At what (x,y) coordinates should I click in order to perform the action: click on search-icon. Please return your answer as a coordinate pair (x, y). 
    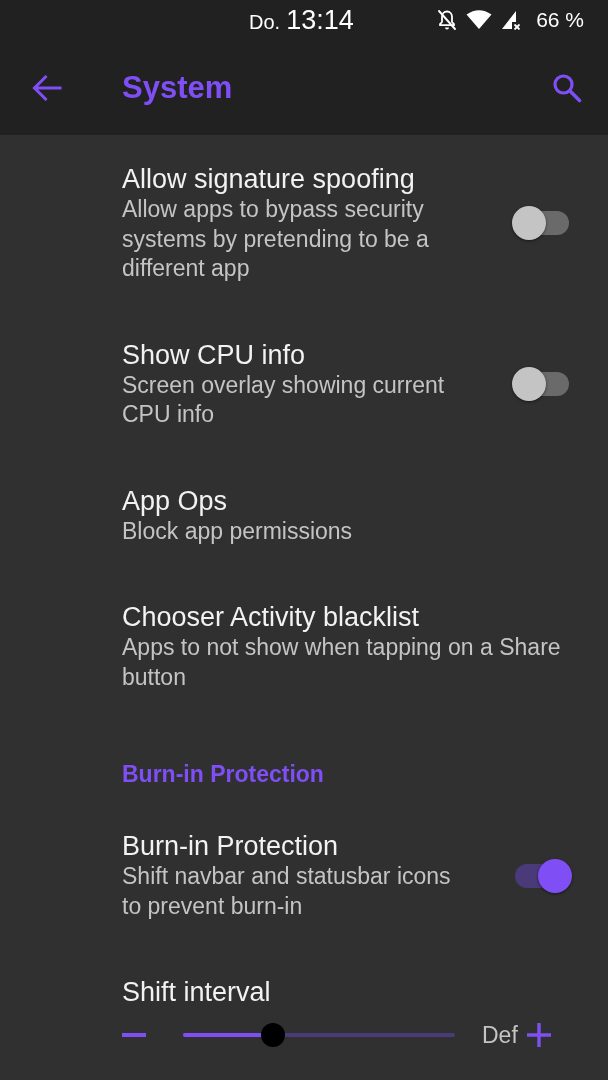
    Looking at the image, I should click on (567, 87).